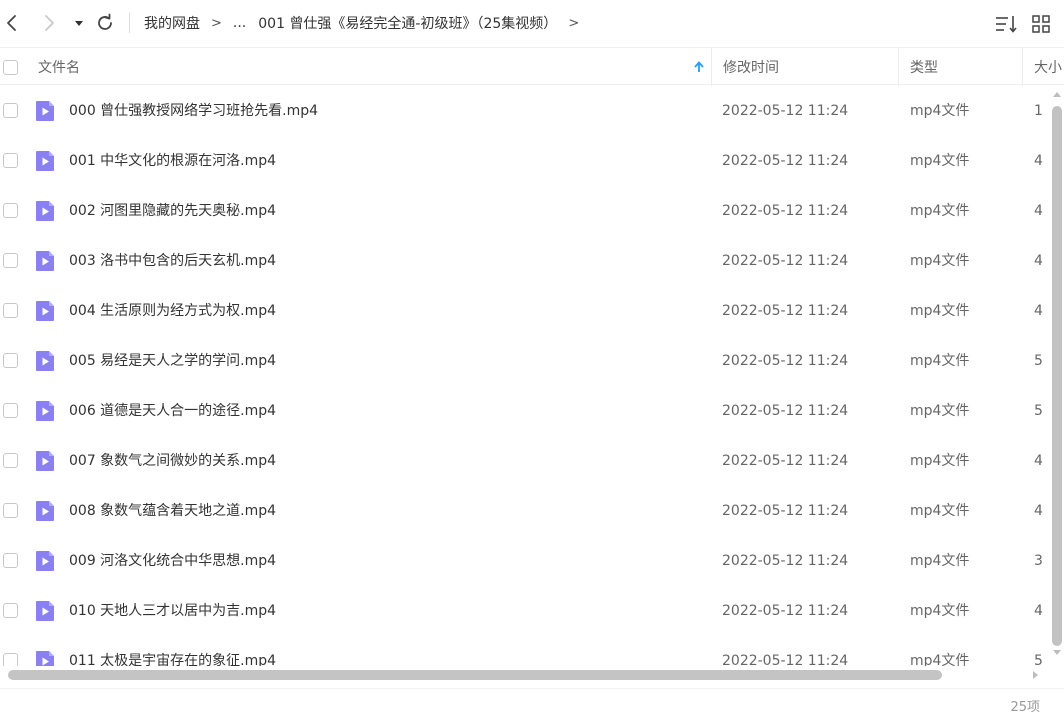 The height and width of the screenshot is (719, 1064). I want to click on file-size: 3, so click(1038, 561).